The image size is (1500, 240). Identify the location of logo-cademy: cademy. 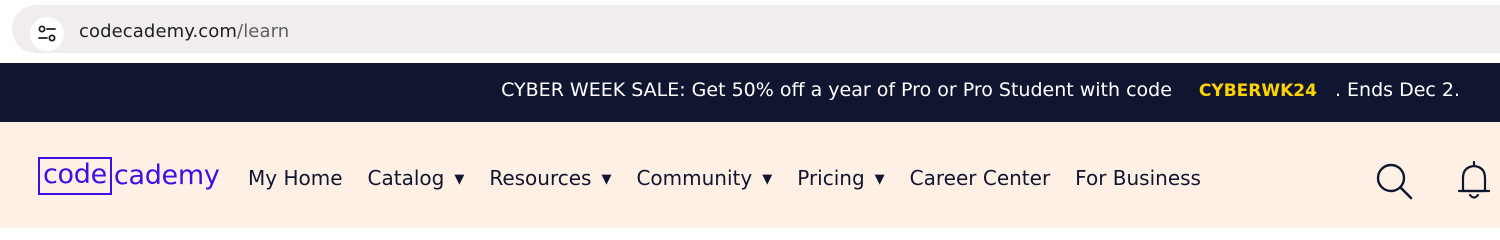
(166, 175).